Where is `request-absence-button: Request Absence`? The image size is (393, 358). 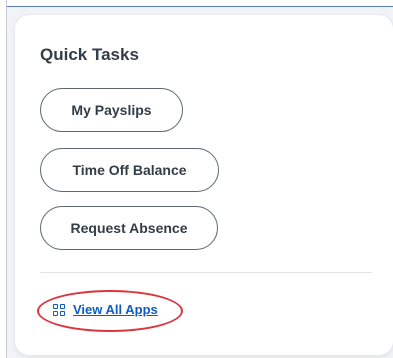
request-absence-button: Request Absence is located at coordinates (129, 228).